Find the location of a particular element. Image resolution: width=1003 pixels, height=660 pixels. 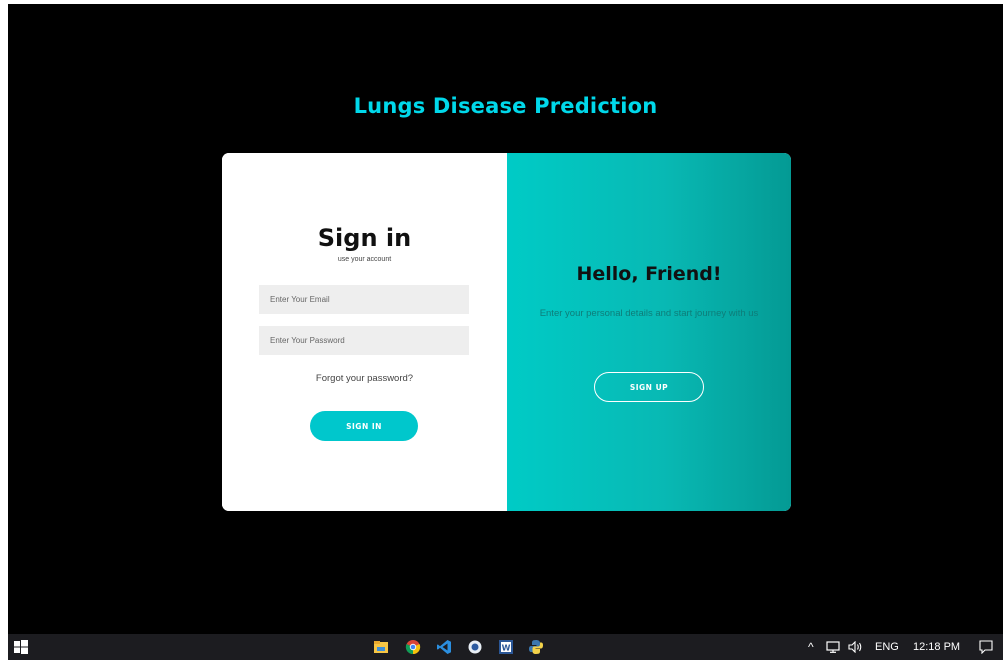

forgot-password-link: Forgot your password? is located at coordinates (364, 378).